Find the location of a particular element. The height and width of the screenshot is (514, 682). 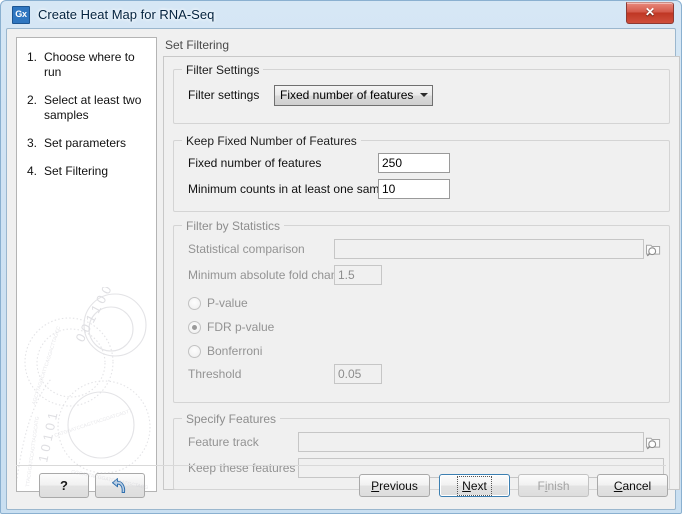

radio-bonferroni-label: Bonferroni is located at coordinates (235, 351).